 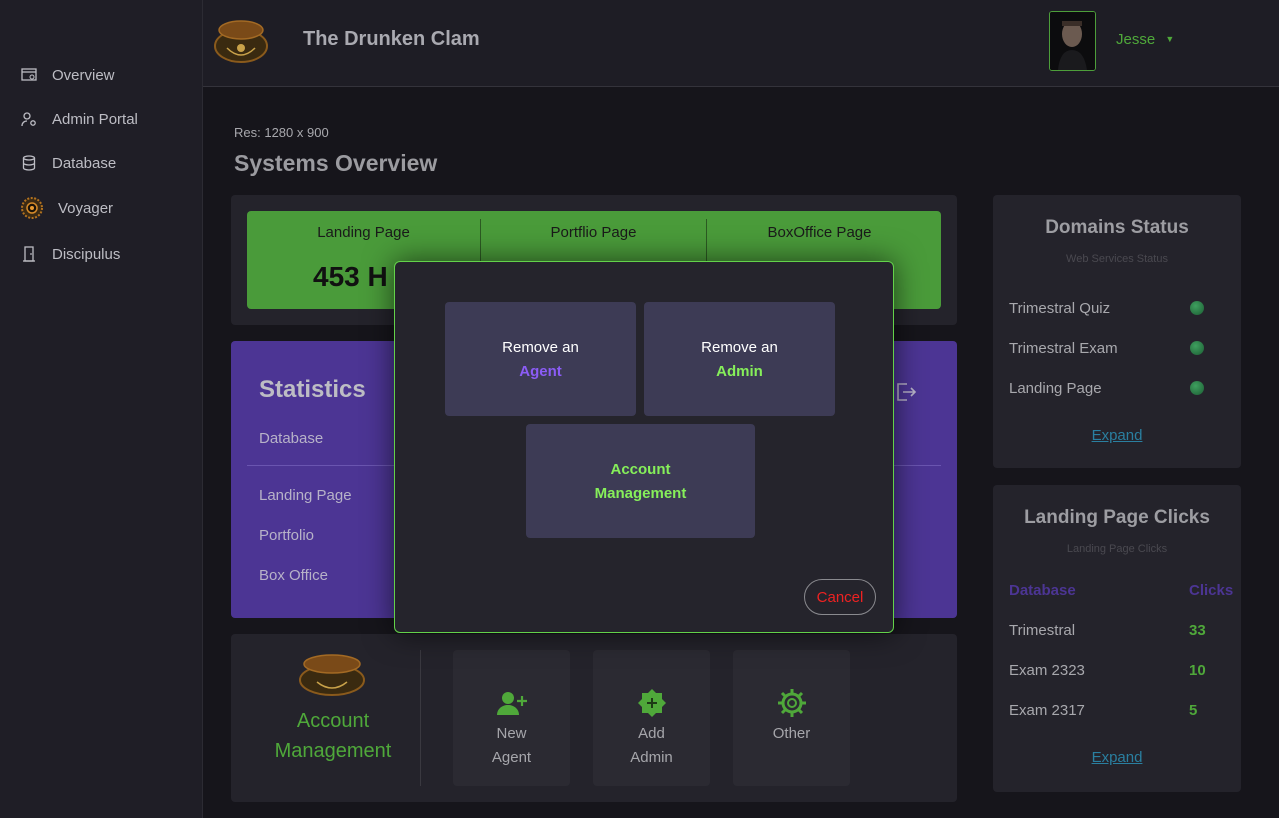 I want to click on brand-logo-small, so click(x=332, y=677).